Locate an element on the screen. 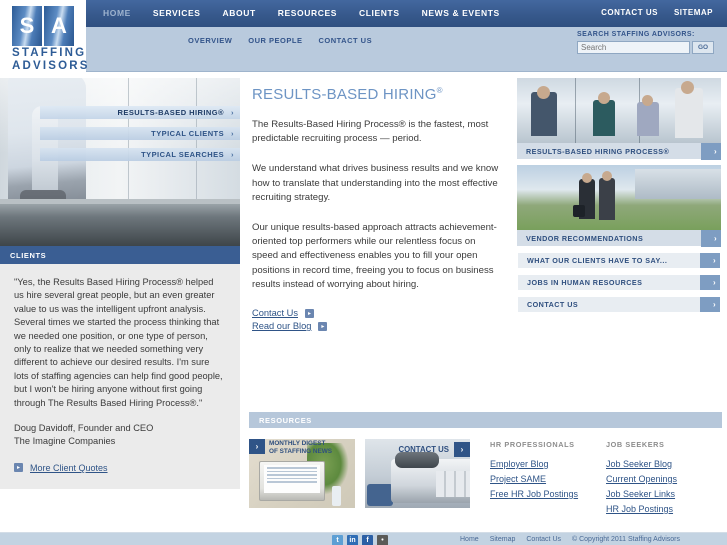  hero-tab-label: RESULTS-BASED HIRING® is located at coordinates (171, 112).